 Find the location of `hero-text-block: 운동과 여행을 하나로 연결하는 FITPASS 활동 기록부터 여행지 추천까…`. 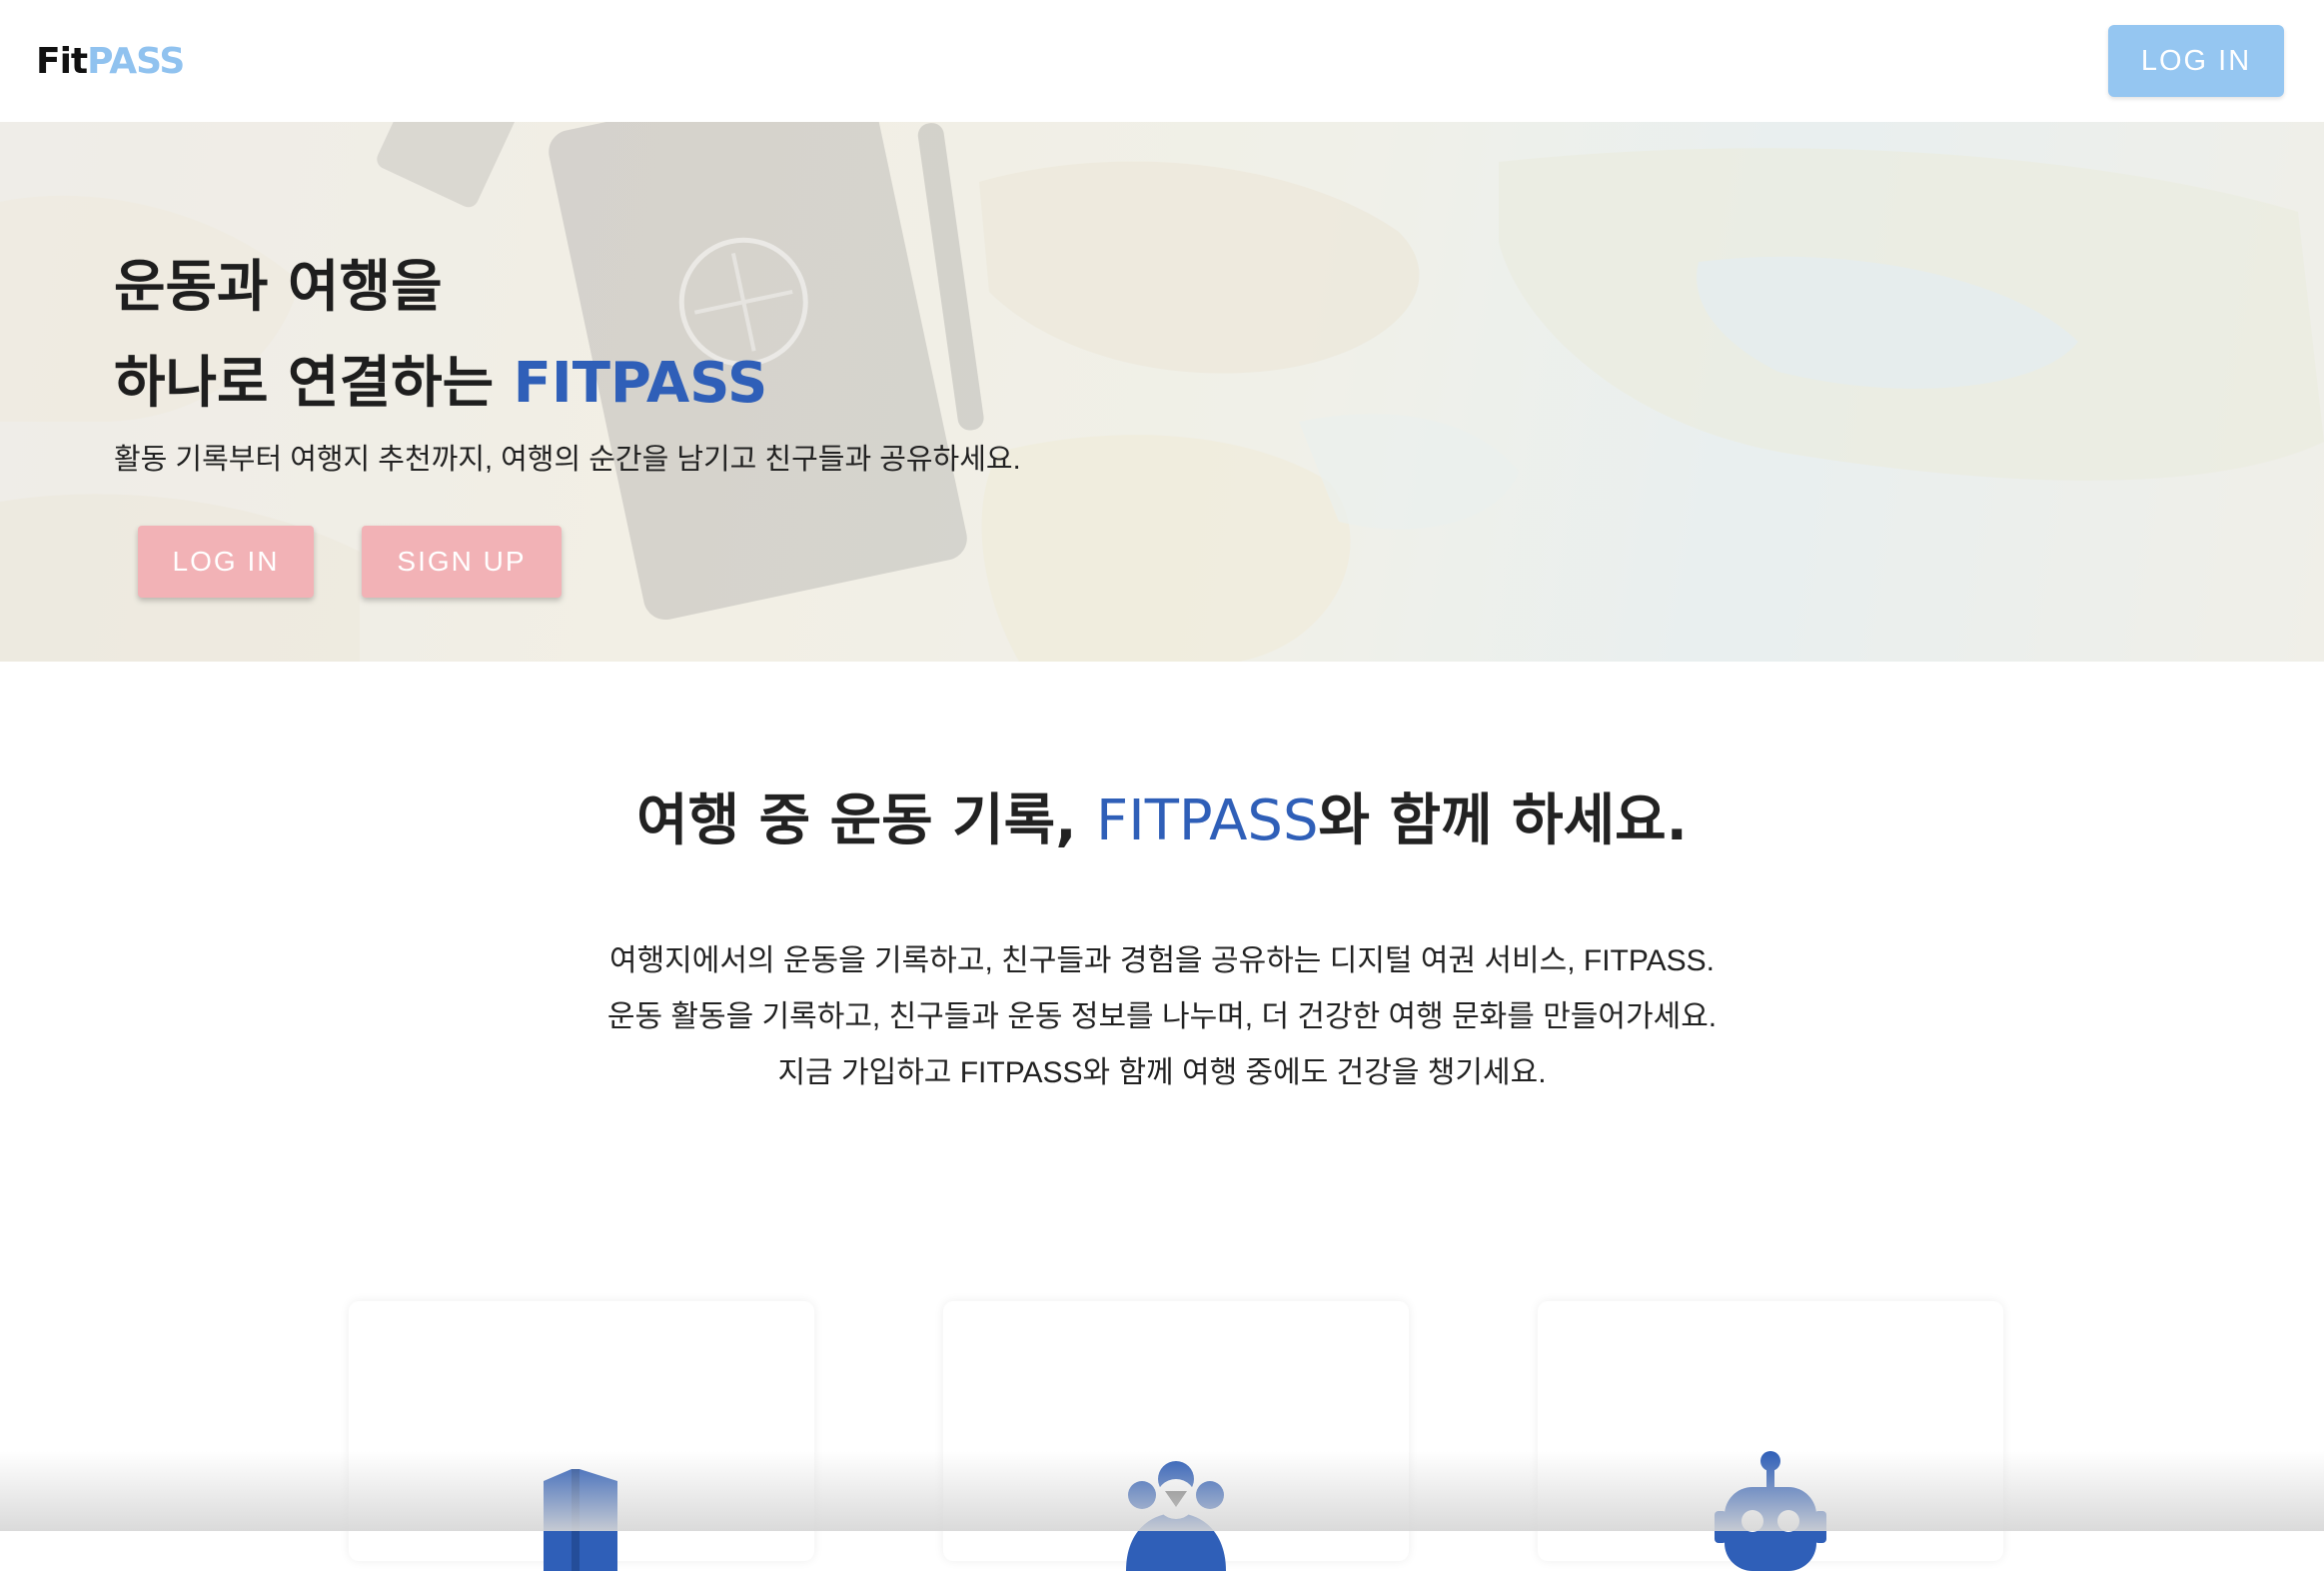

hero-text-block: 운동과 여행을 하나로 연결하는 FITPASS 활동 기록부터 여행지 추천까… is located at coordinates (568, 359).